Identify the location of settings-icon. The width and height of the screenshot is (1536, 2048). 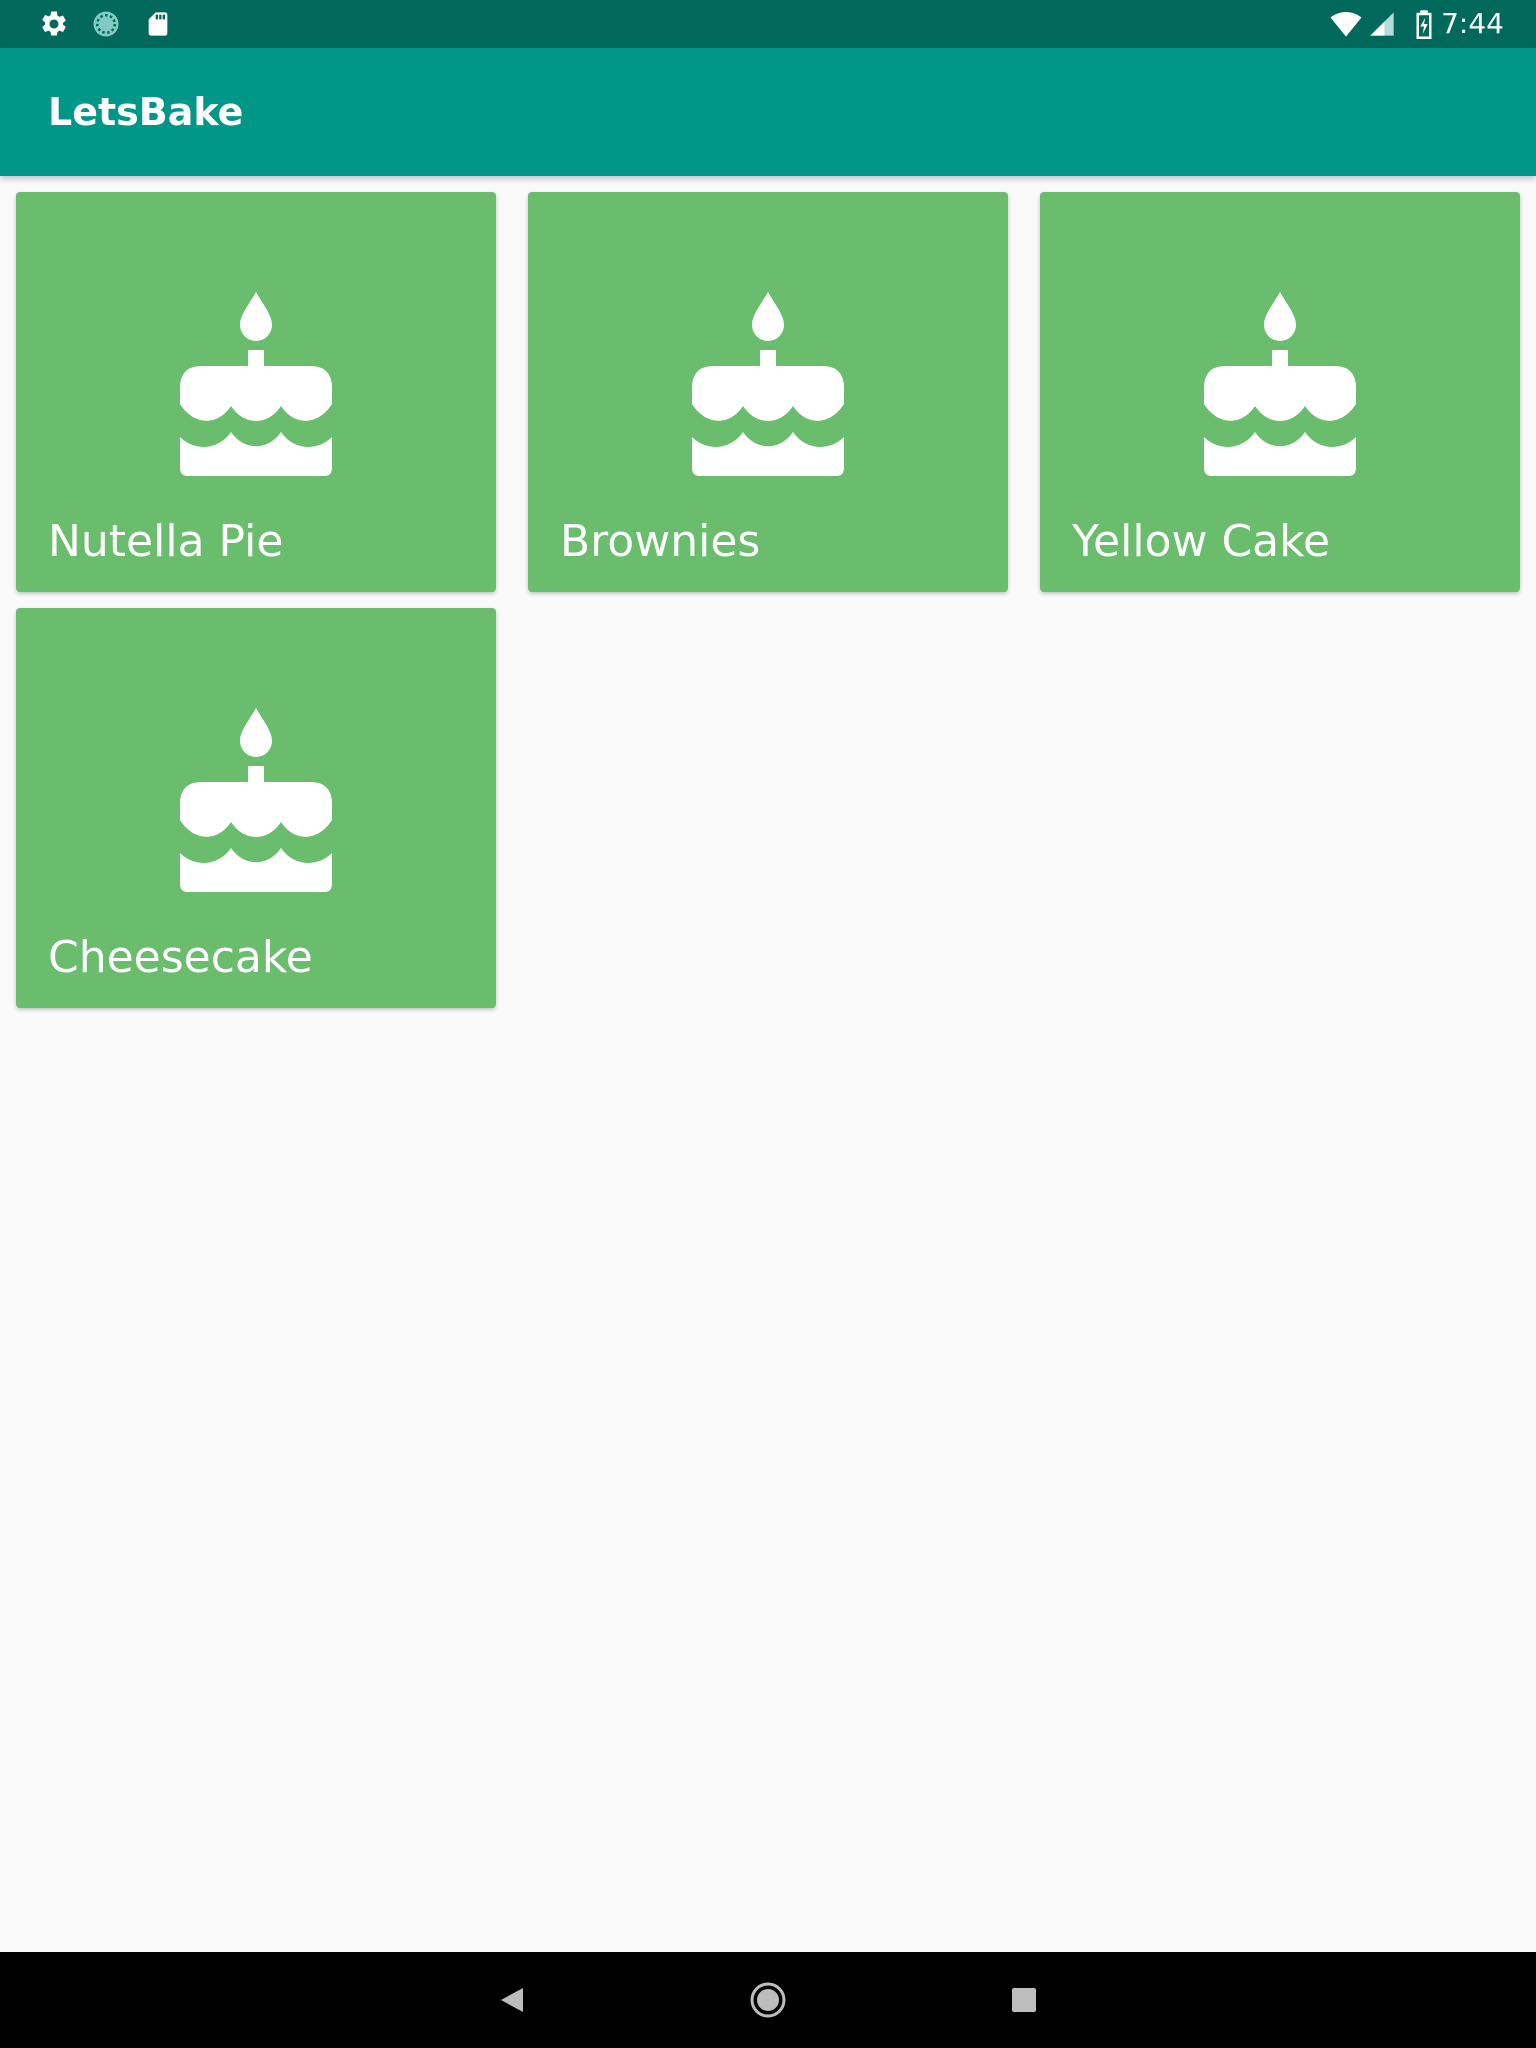
(54, 24).